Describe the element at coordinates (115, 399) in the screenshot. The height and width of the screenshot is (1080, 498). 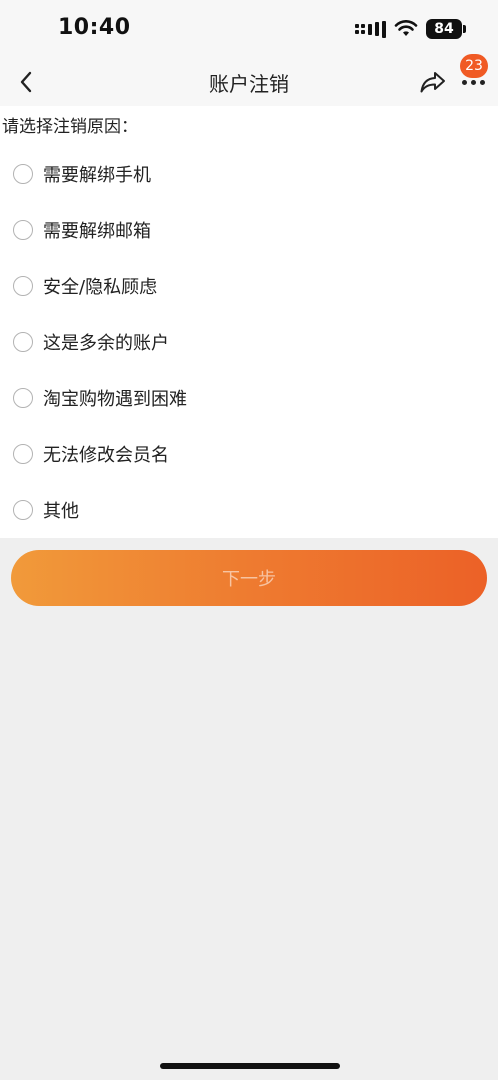
I see `reason-option-label: 淘宝购物遇到困难` at that location.